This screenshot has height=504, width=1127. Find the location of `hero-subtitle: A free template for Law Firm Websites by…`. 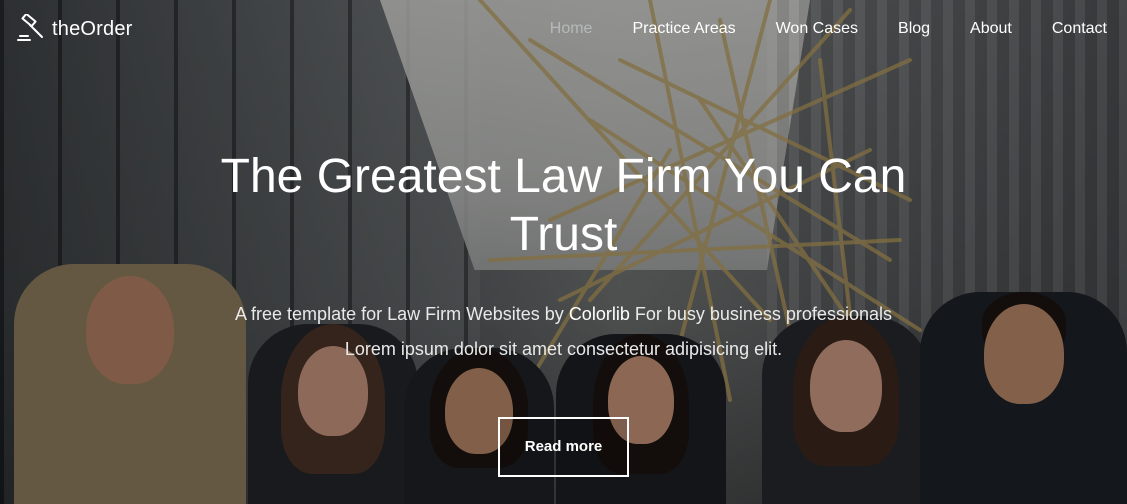

hero-subtitle: A free template for Law Firm Websites by… is located at coordinates (564, 332).